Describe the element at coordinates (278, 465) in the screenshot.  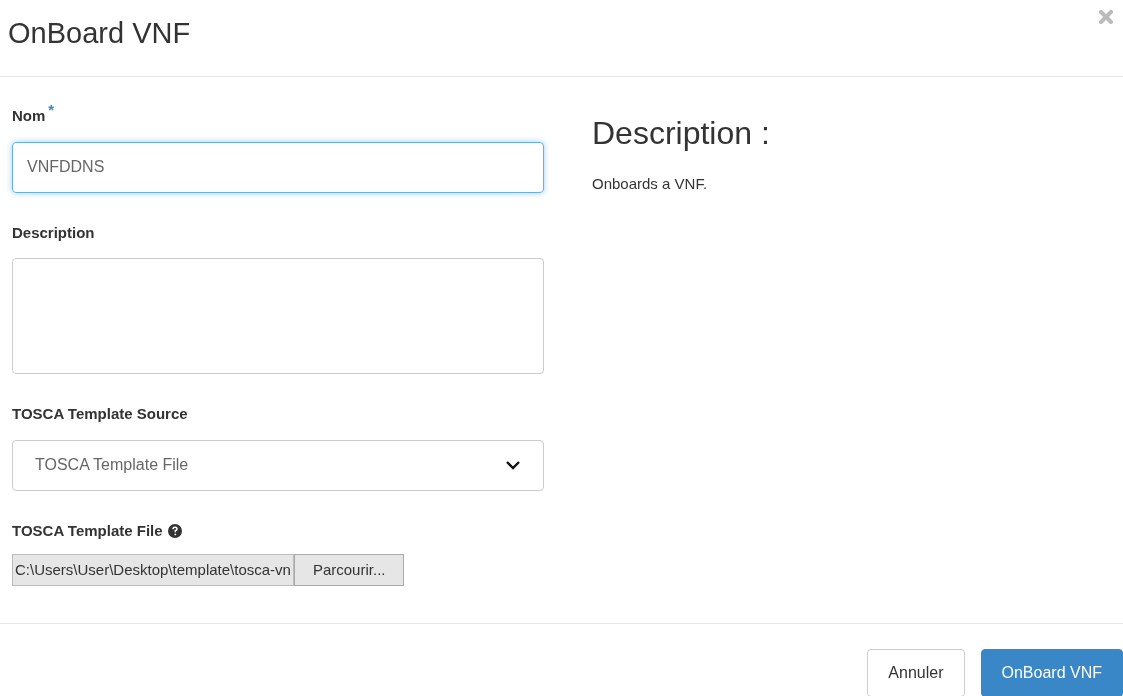
I see `source-select: TOSCA Template File` at that location.